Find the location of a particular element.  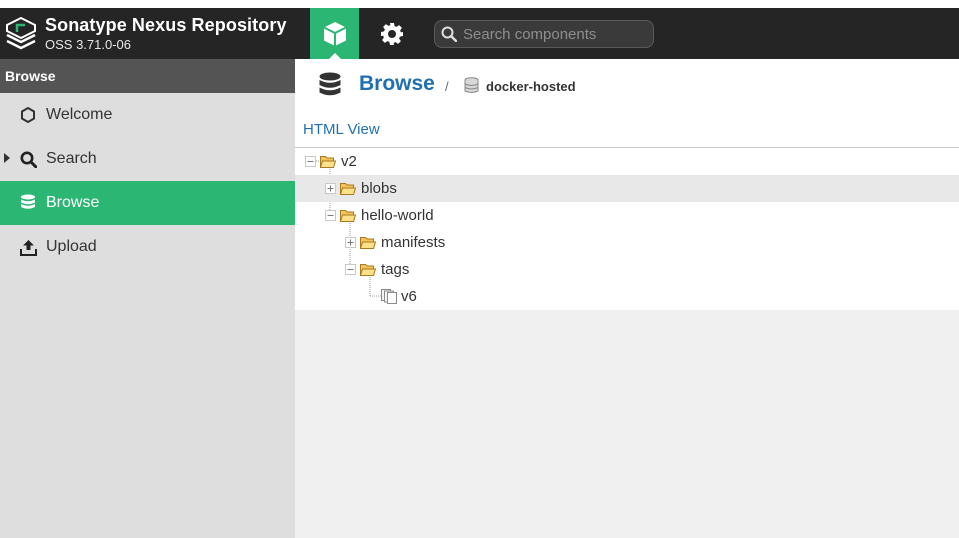

sidebar-item-search: Search is located at coordinates (147, 159).